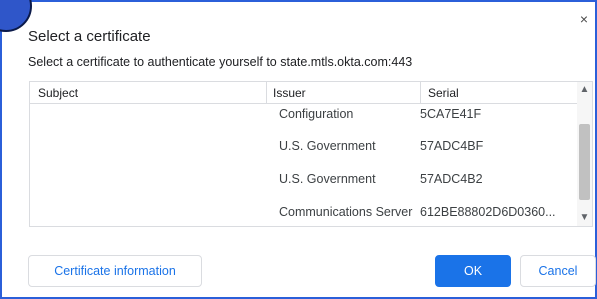 The height and width of the screenshot is (299, 597). What do you see at coordinates (584, 90) in the screenshot?
I see `scroll-up-arrow-icon: ▲` at bounding box center [584, 90].